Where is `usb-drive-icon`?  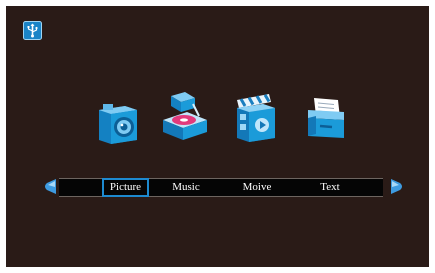 usb-drive-icon is located at coordinates (32, 30).